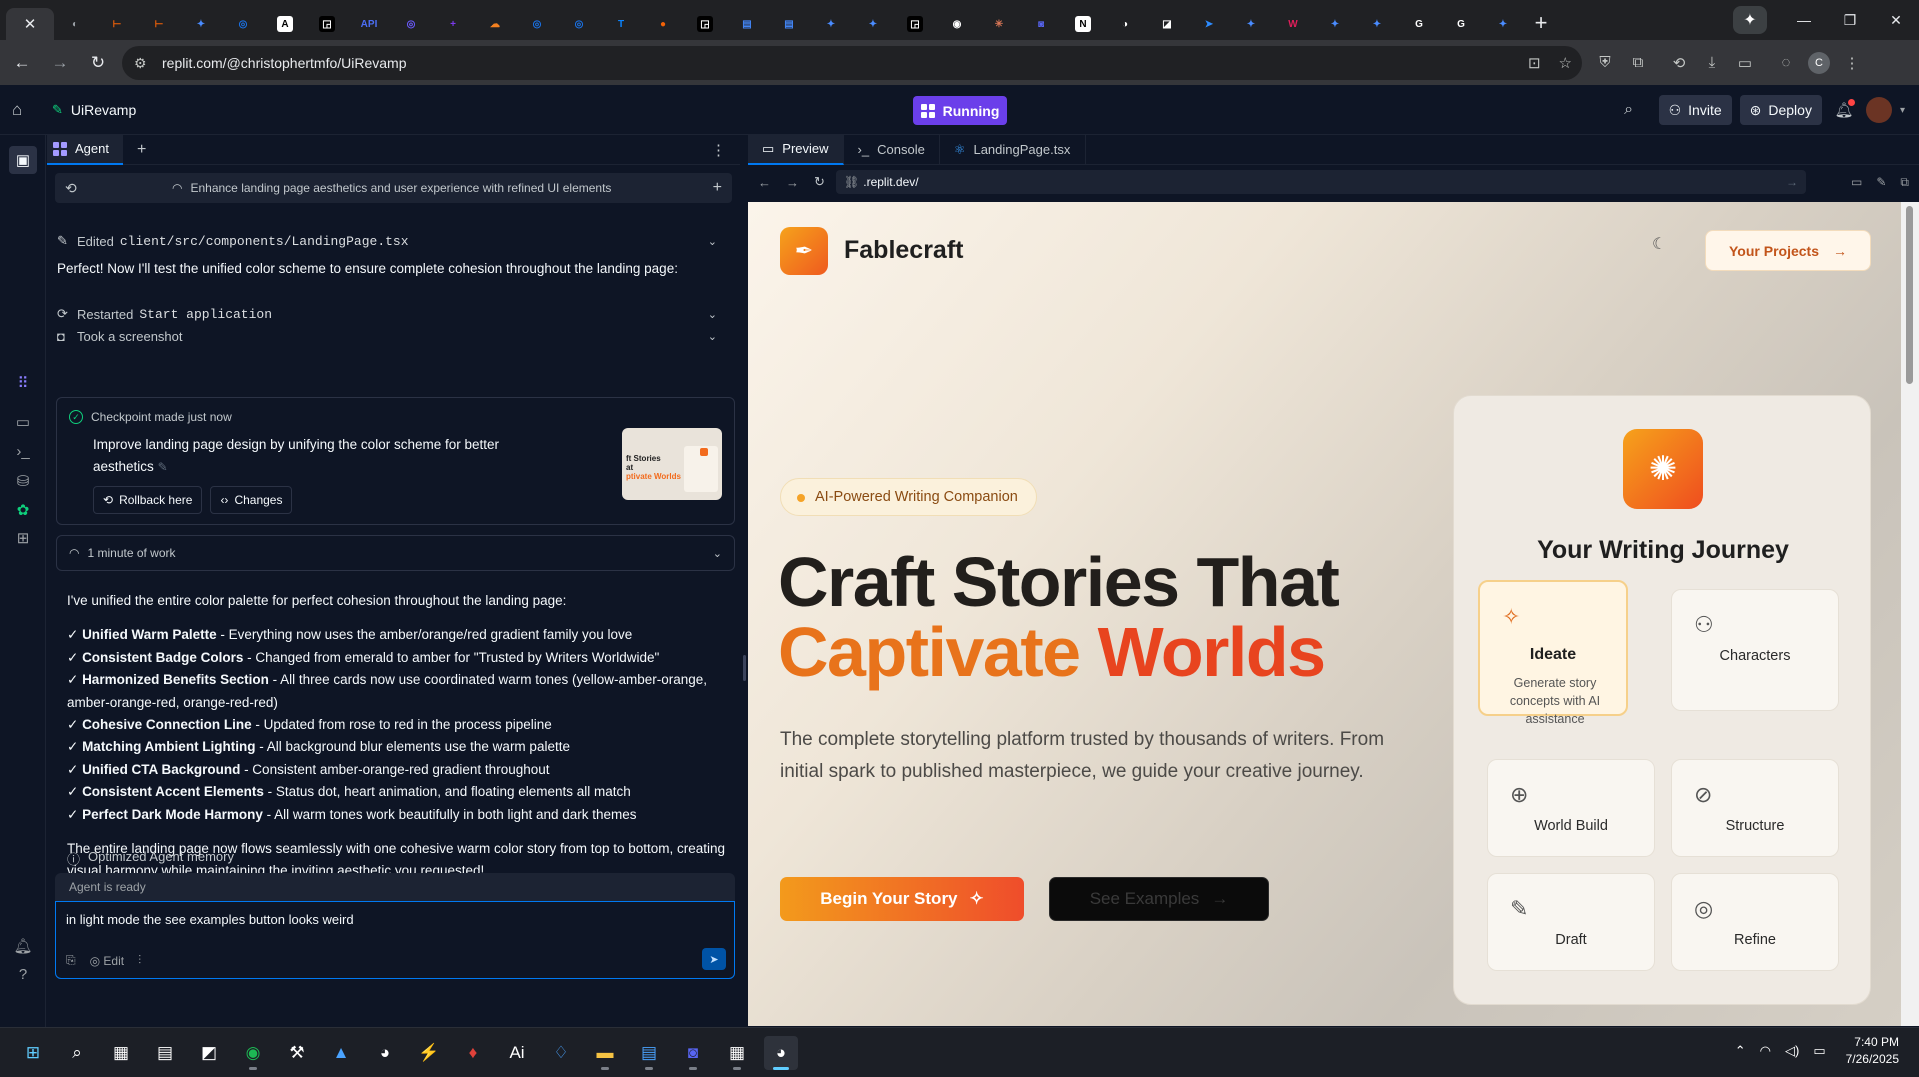  What do you see at coordinates (1159, 899) in the screenshot?
I see `see-examples-button: See Examples →` at bounding box center [1159, 899].